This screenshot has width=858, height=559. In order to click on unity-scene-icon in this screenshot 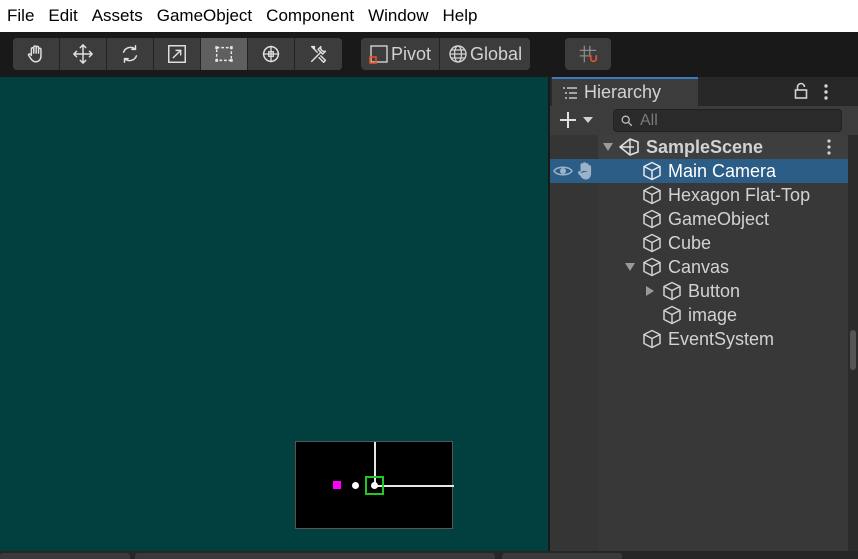, I will do `click(629, 147)`.